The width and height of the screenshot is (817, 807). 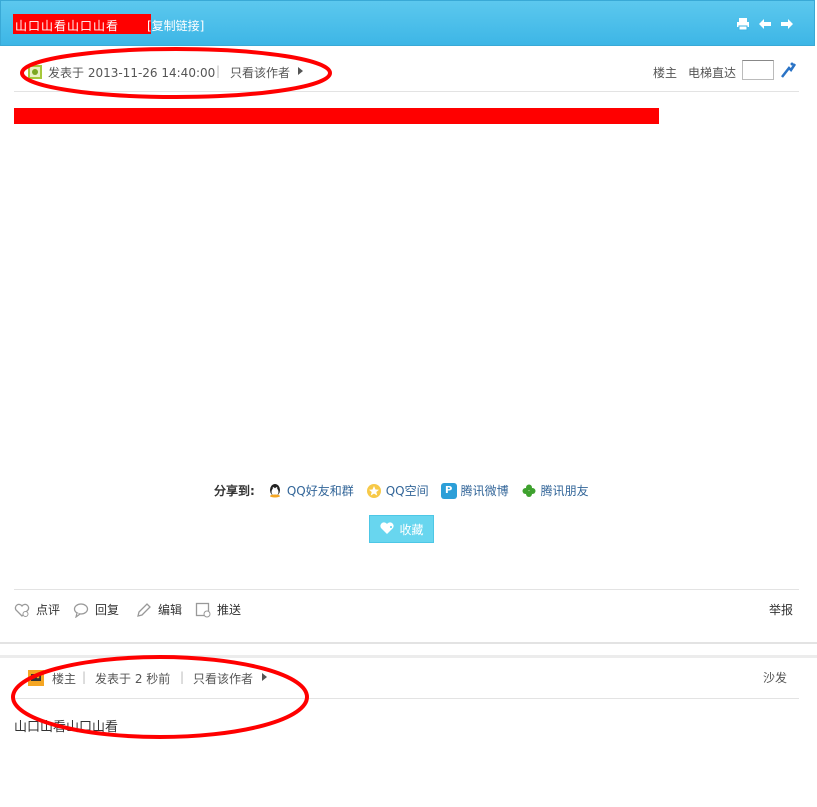 What do you see at coordinates (144, 610) in the screenshot?
I see `edit-icon` at bounding box center [144, 610].